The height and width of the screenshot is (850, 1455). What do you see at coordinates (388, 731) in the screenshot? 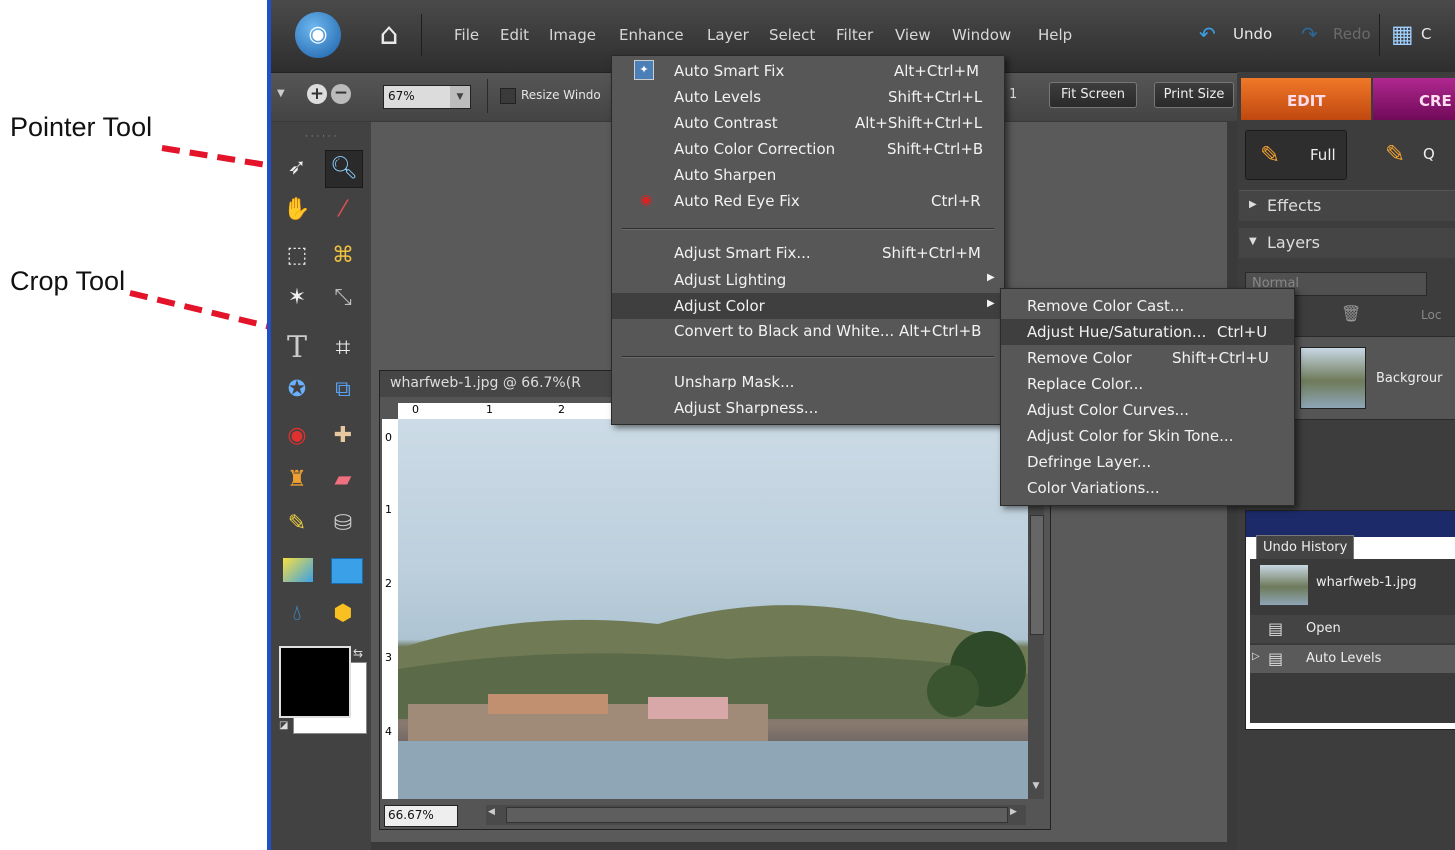
I see `ruler-v-label-4: 4` at bounding box center [388, 731].